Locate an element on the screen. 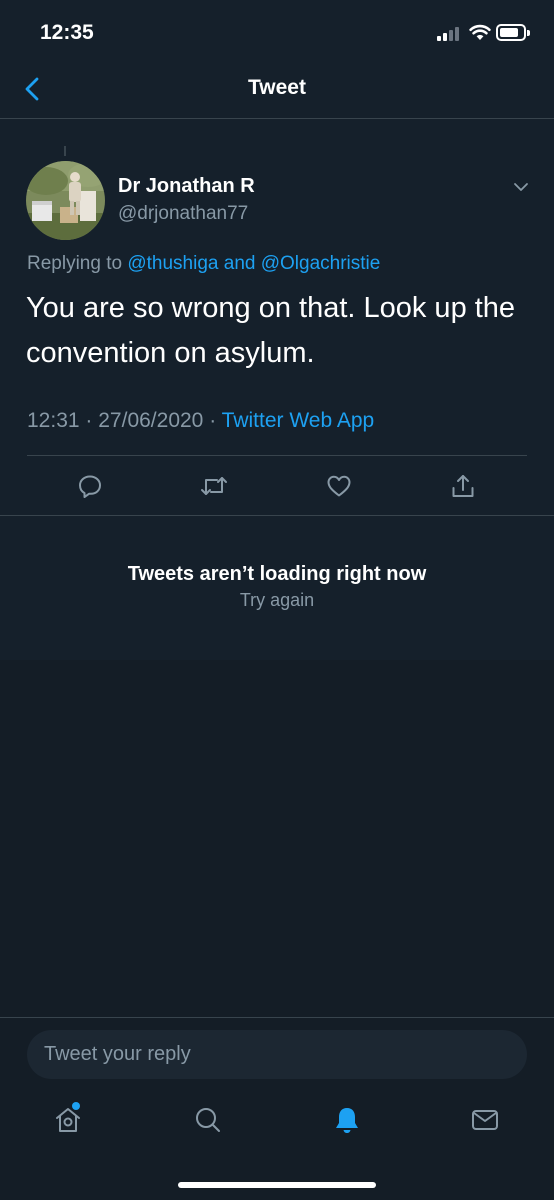 The height and width of the screenshot is (1200, 554). chevron-down-icon is located at coordinates (521, 187).